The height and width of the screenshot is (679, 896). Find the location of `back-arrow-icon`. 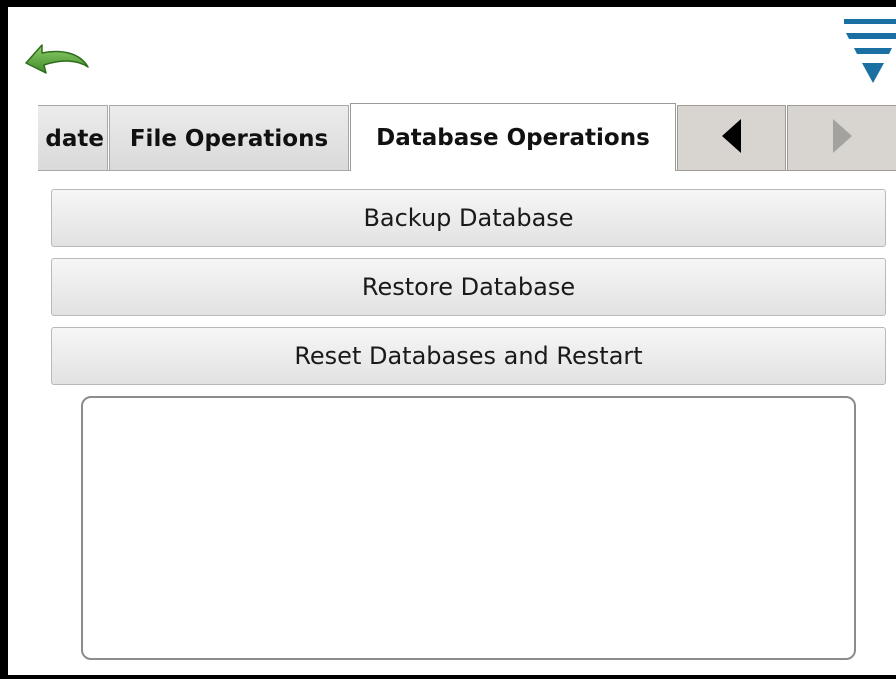

back-arrow-icon is located at coordinates (57, 56).